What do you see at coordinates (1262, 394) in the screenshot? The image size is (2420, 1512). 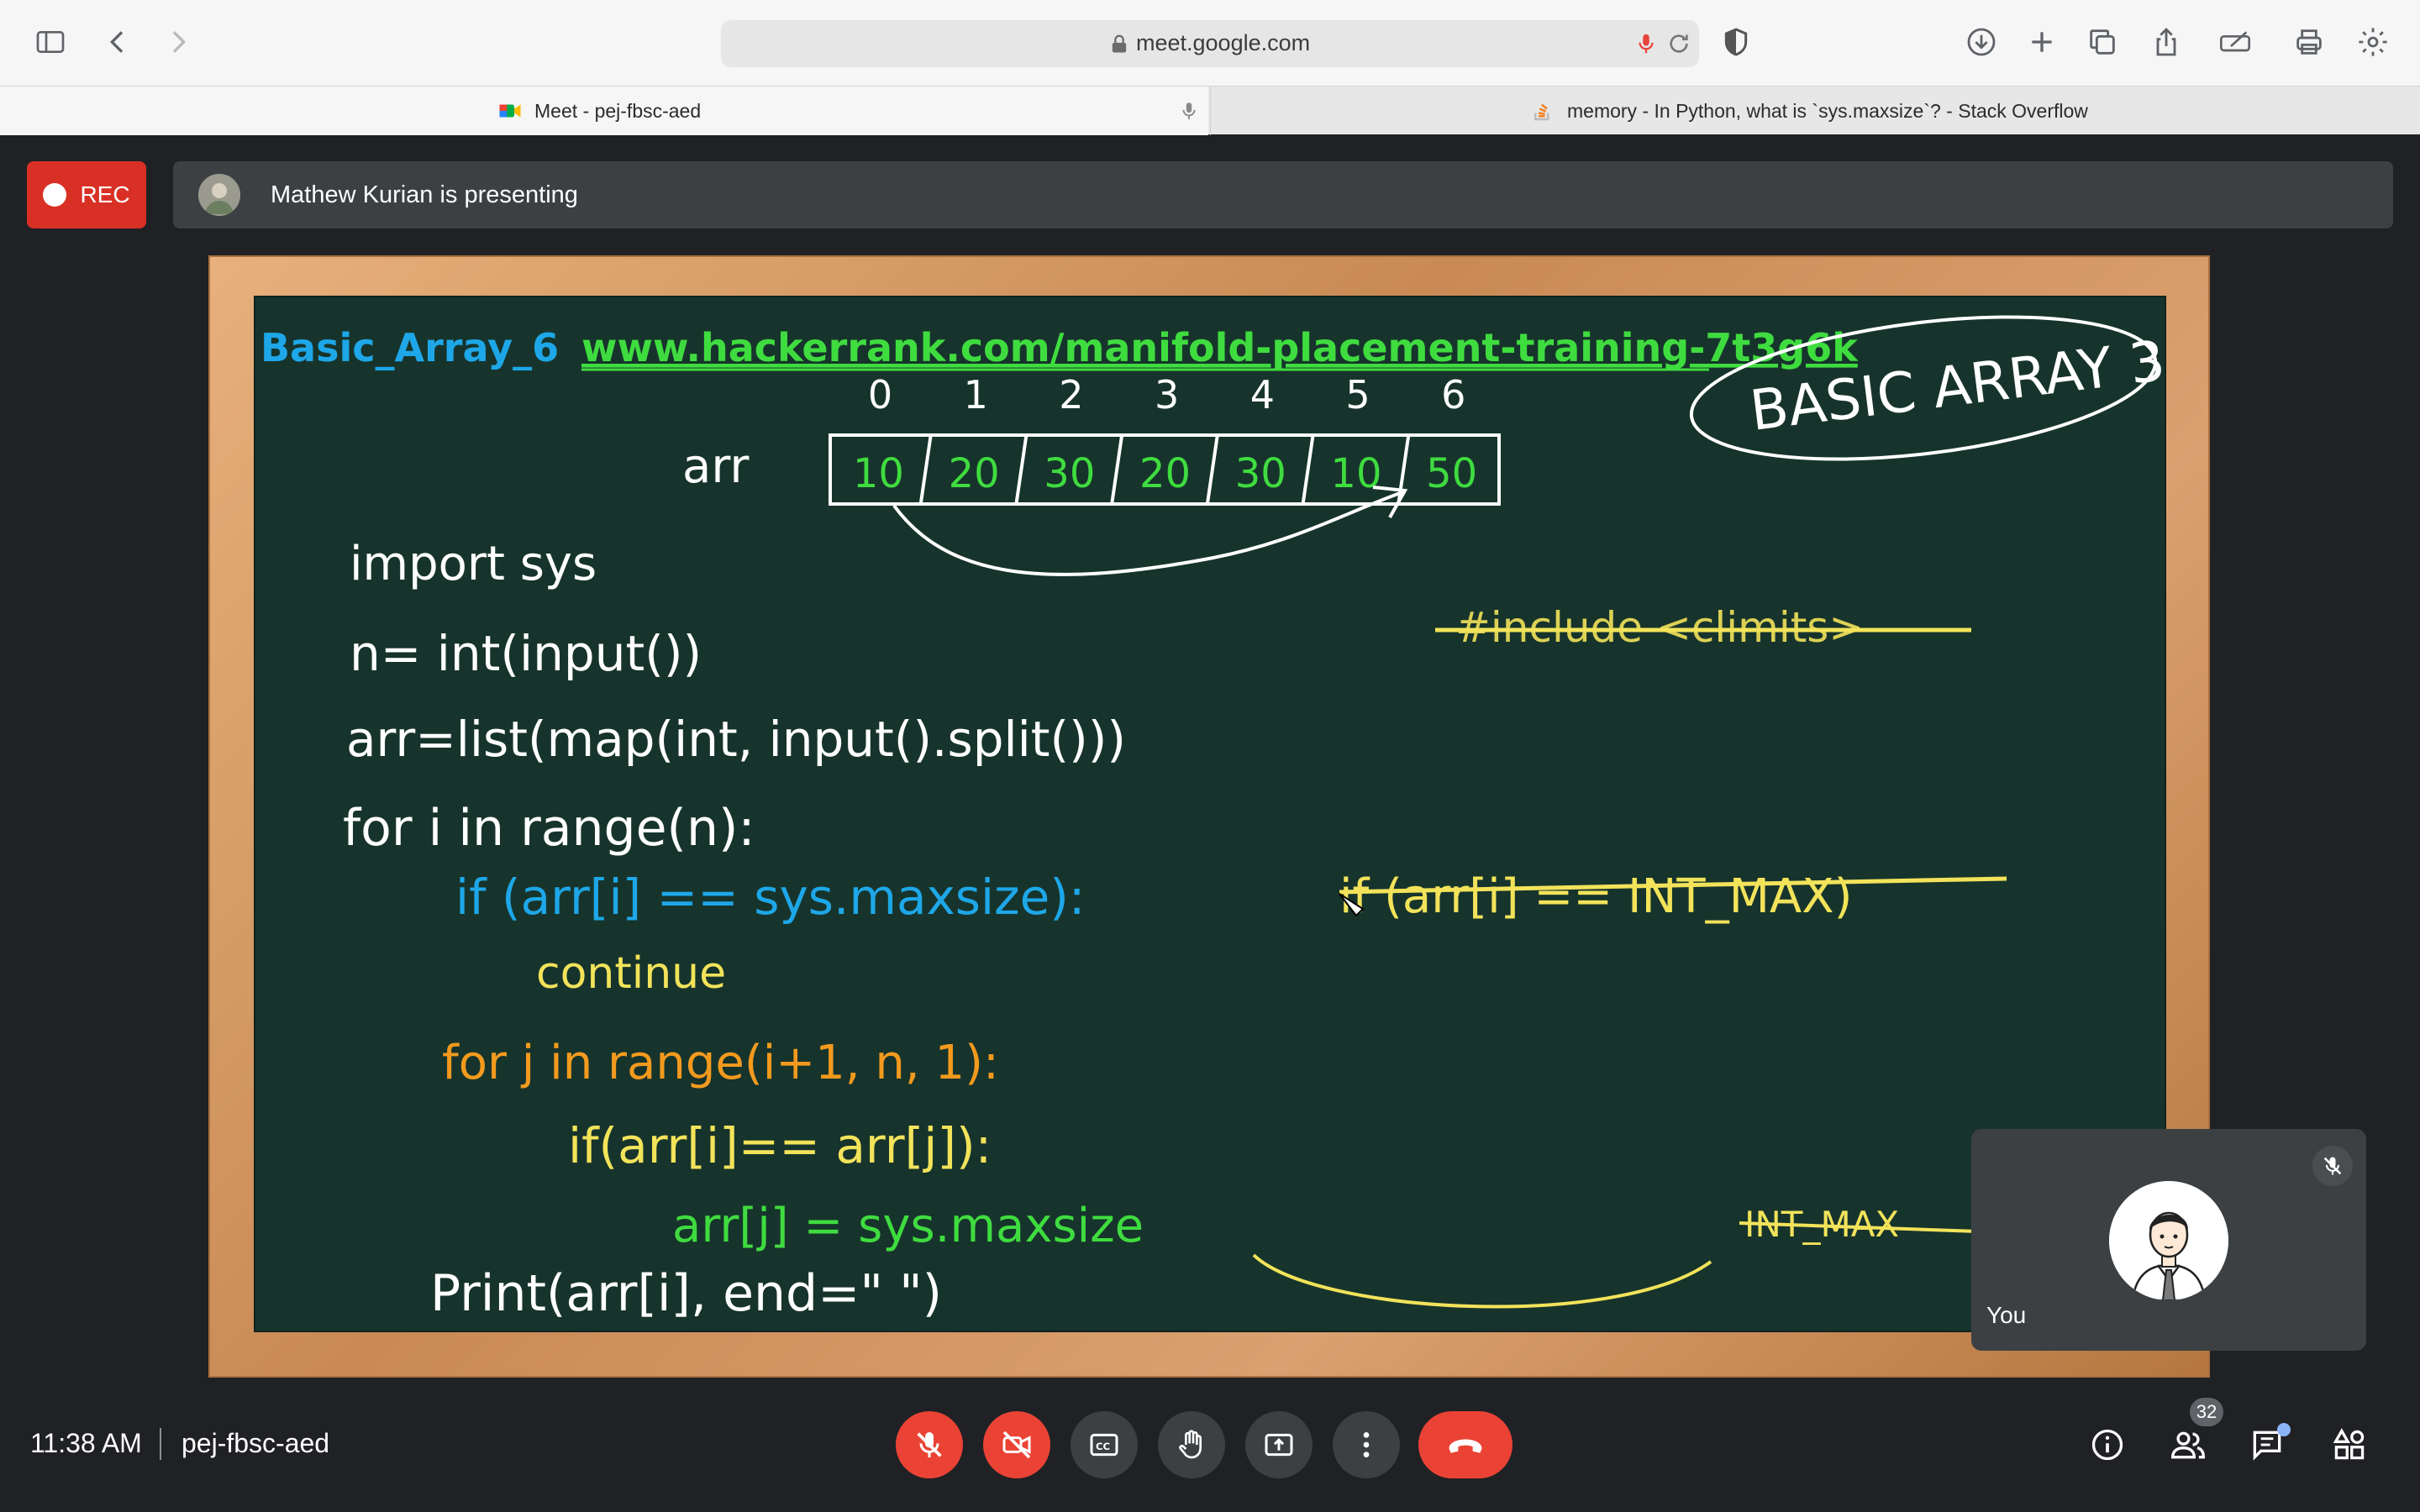 I see `array-index: 4` at bounding box center [1262, 394].